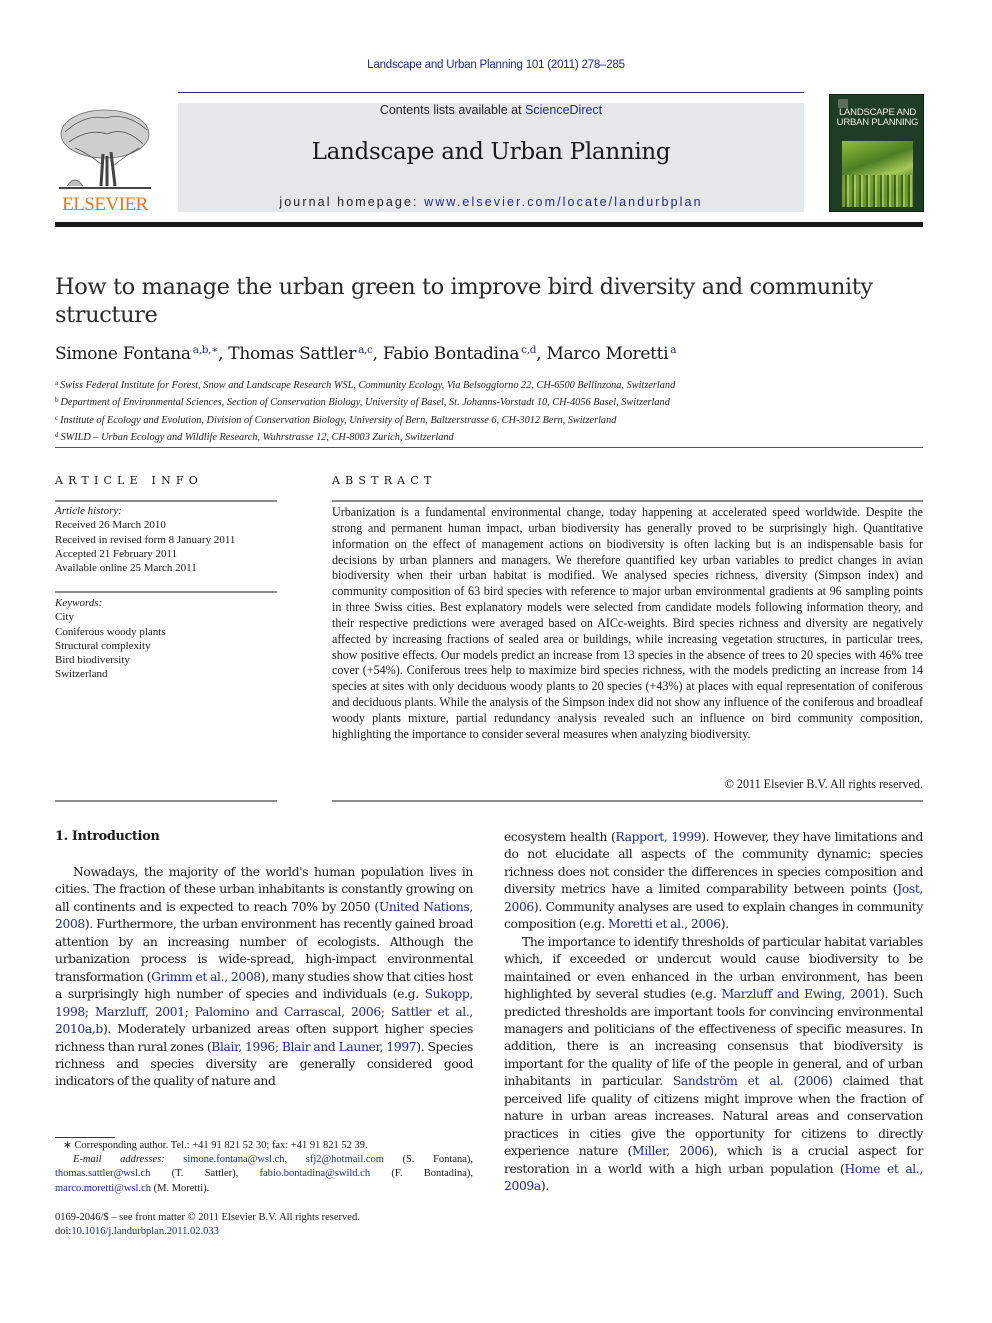  What do you see at coordinates (753, 1081) in the screenshot?
I see `citation-link: Sandström et al. (2006)` at bounding box center [753, 1081].